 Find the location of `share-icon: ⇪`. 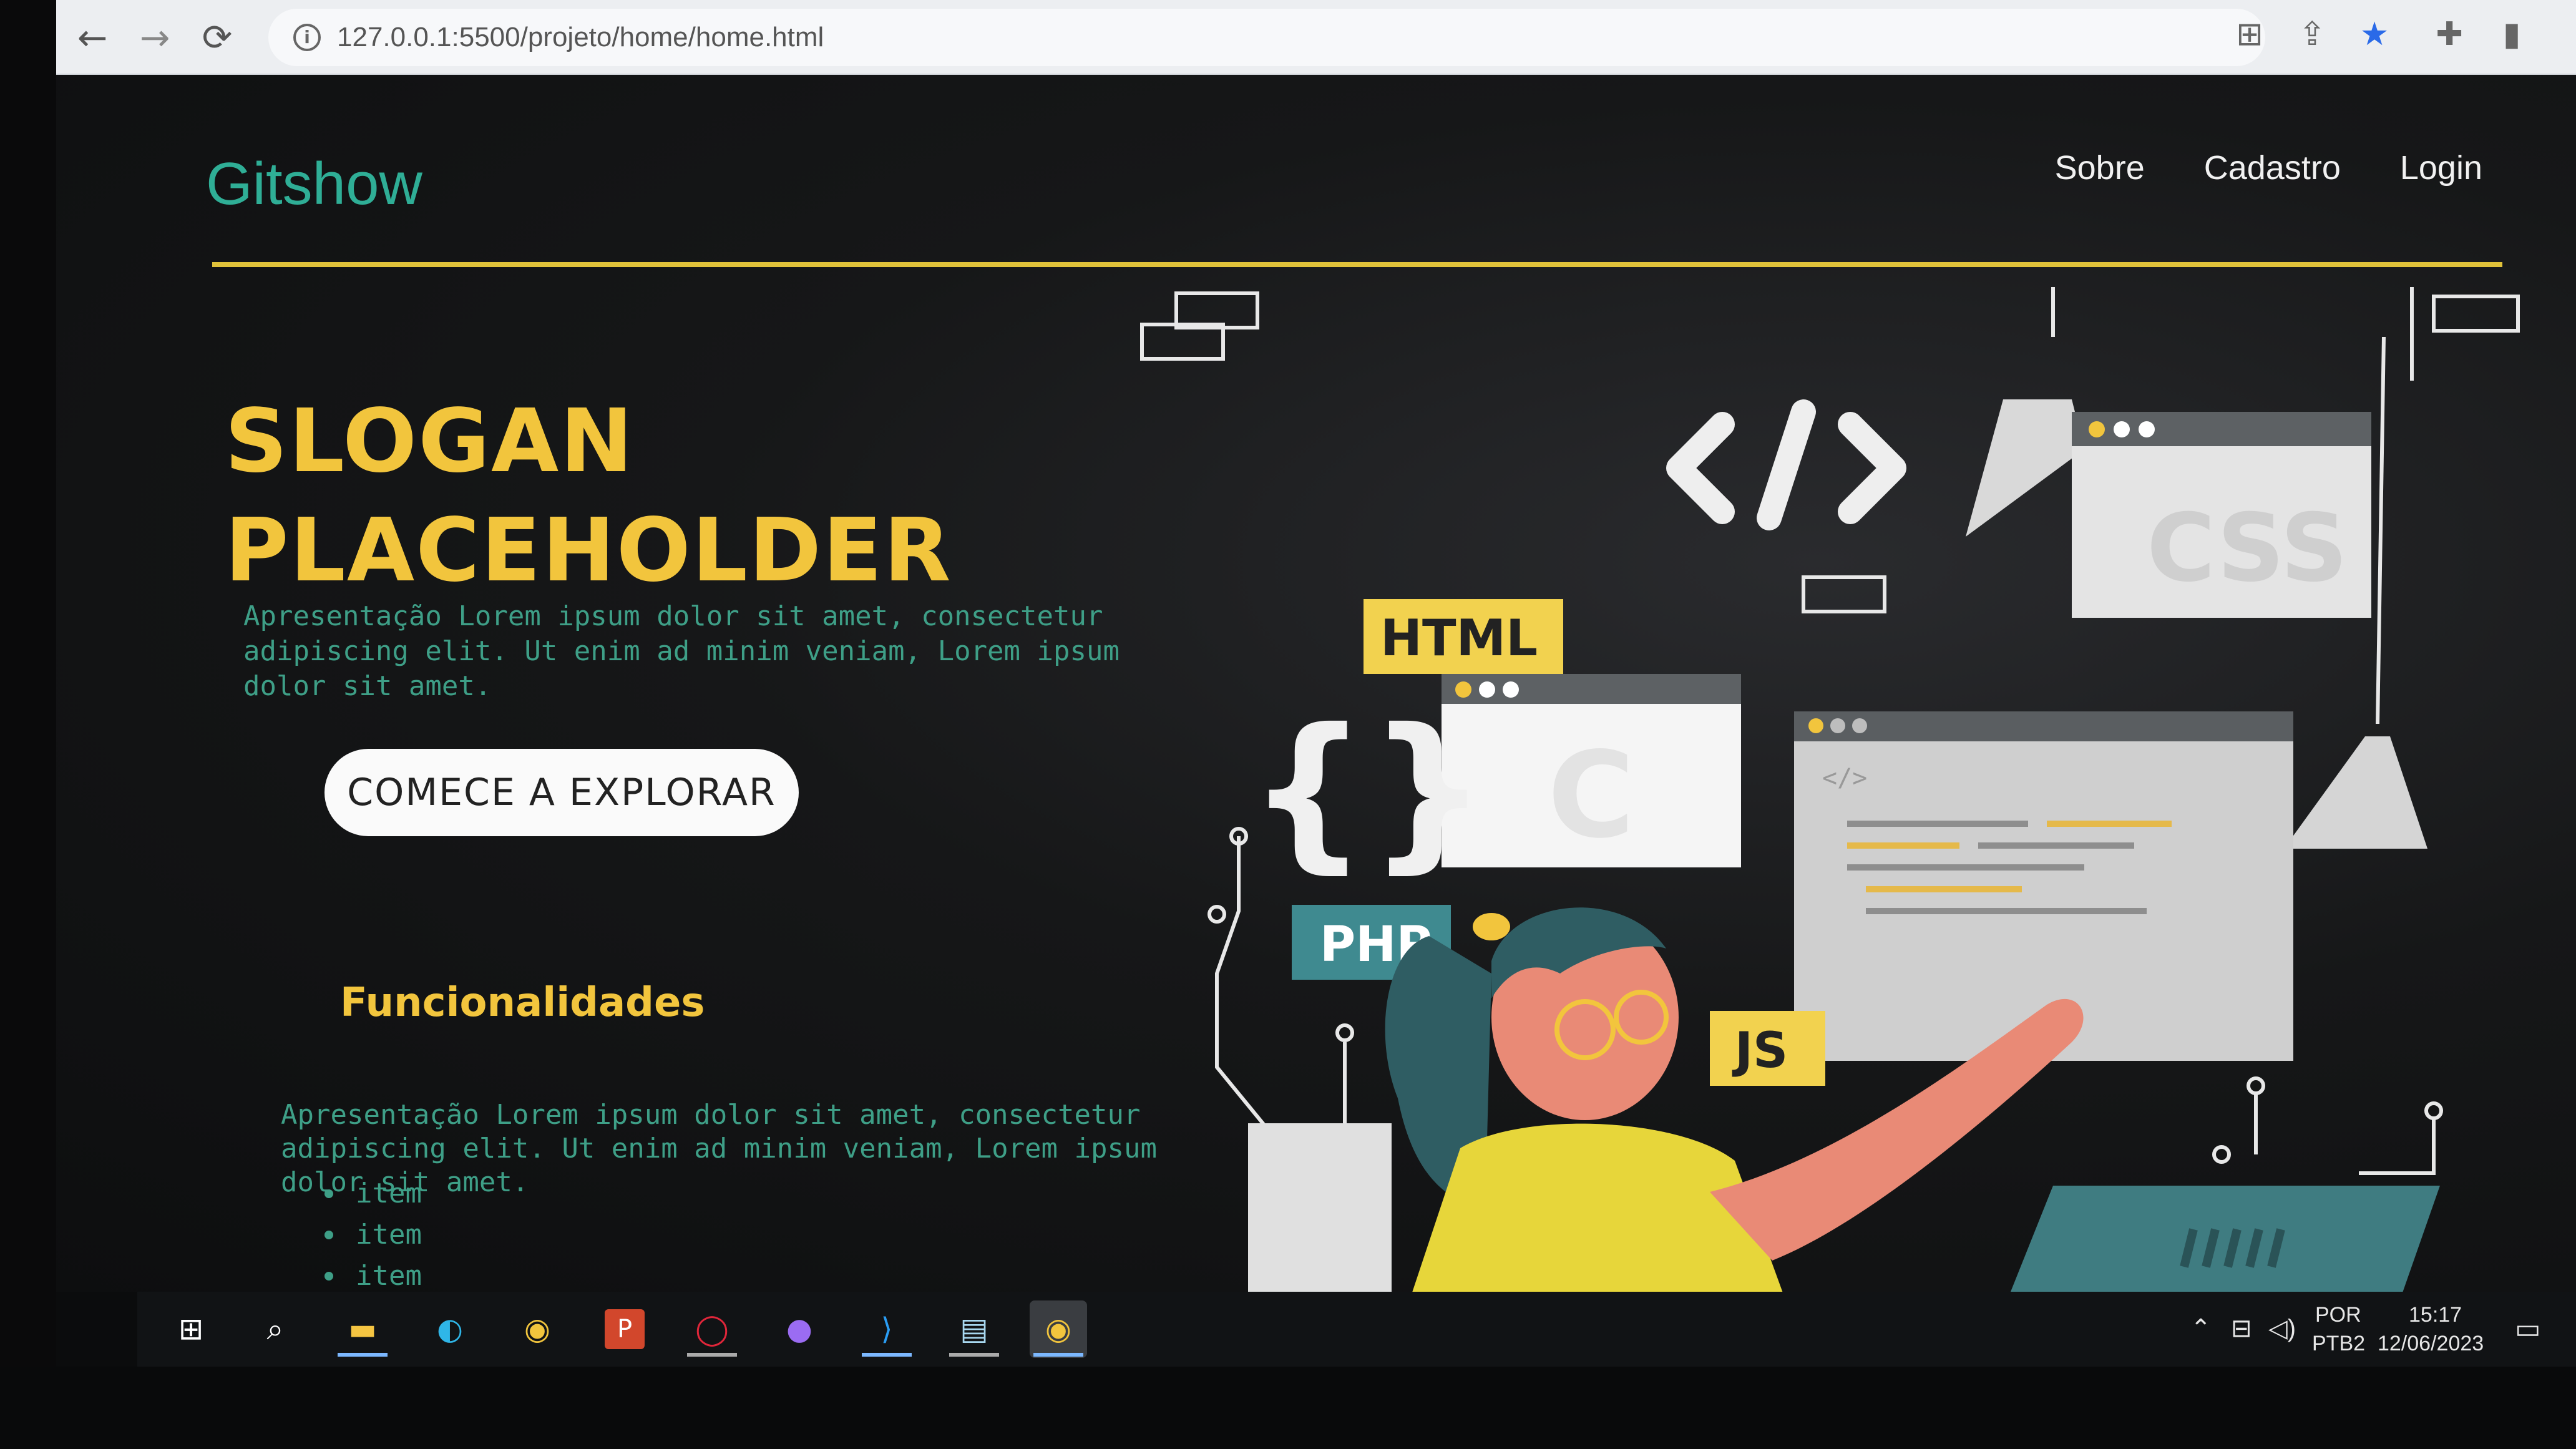

share-icon: ⇪ is located at coordinates (2312, 34).